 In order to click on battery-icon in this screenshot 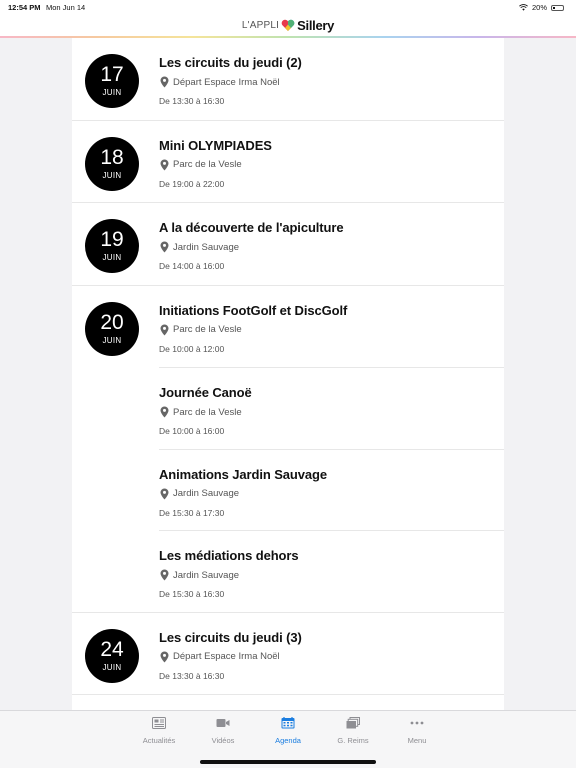, I will do `click(557, 7)`.